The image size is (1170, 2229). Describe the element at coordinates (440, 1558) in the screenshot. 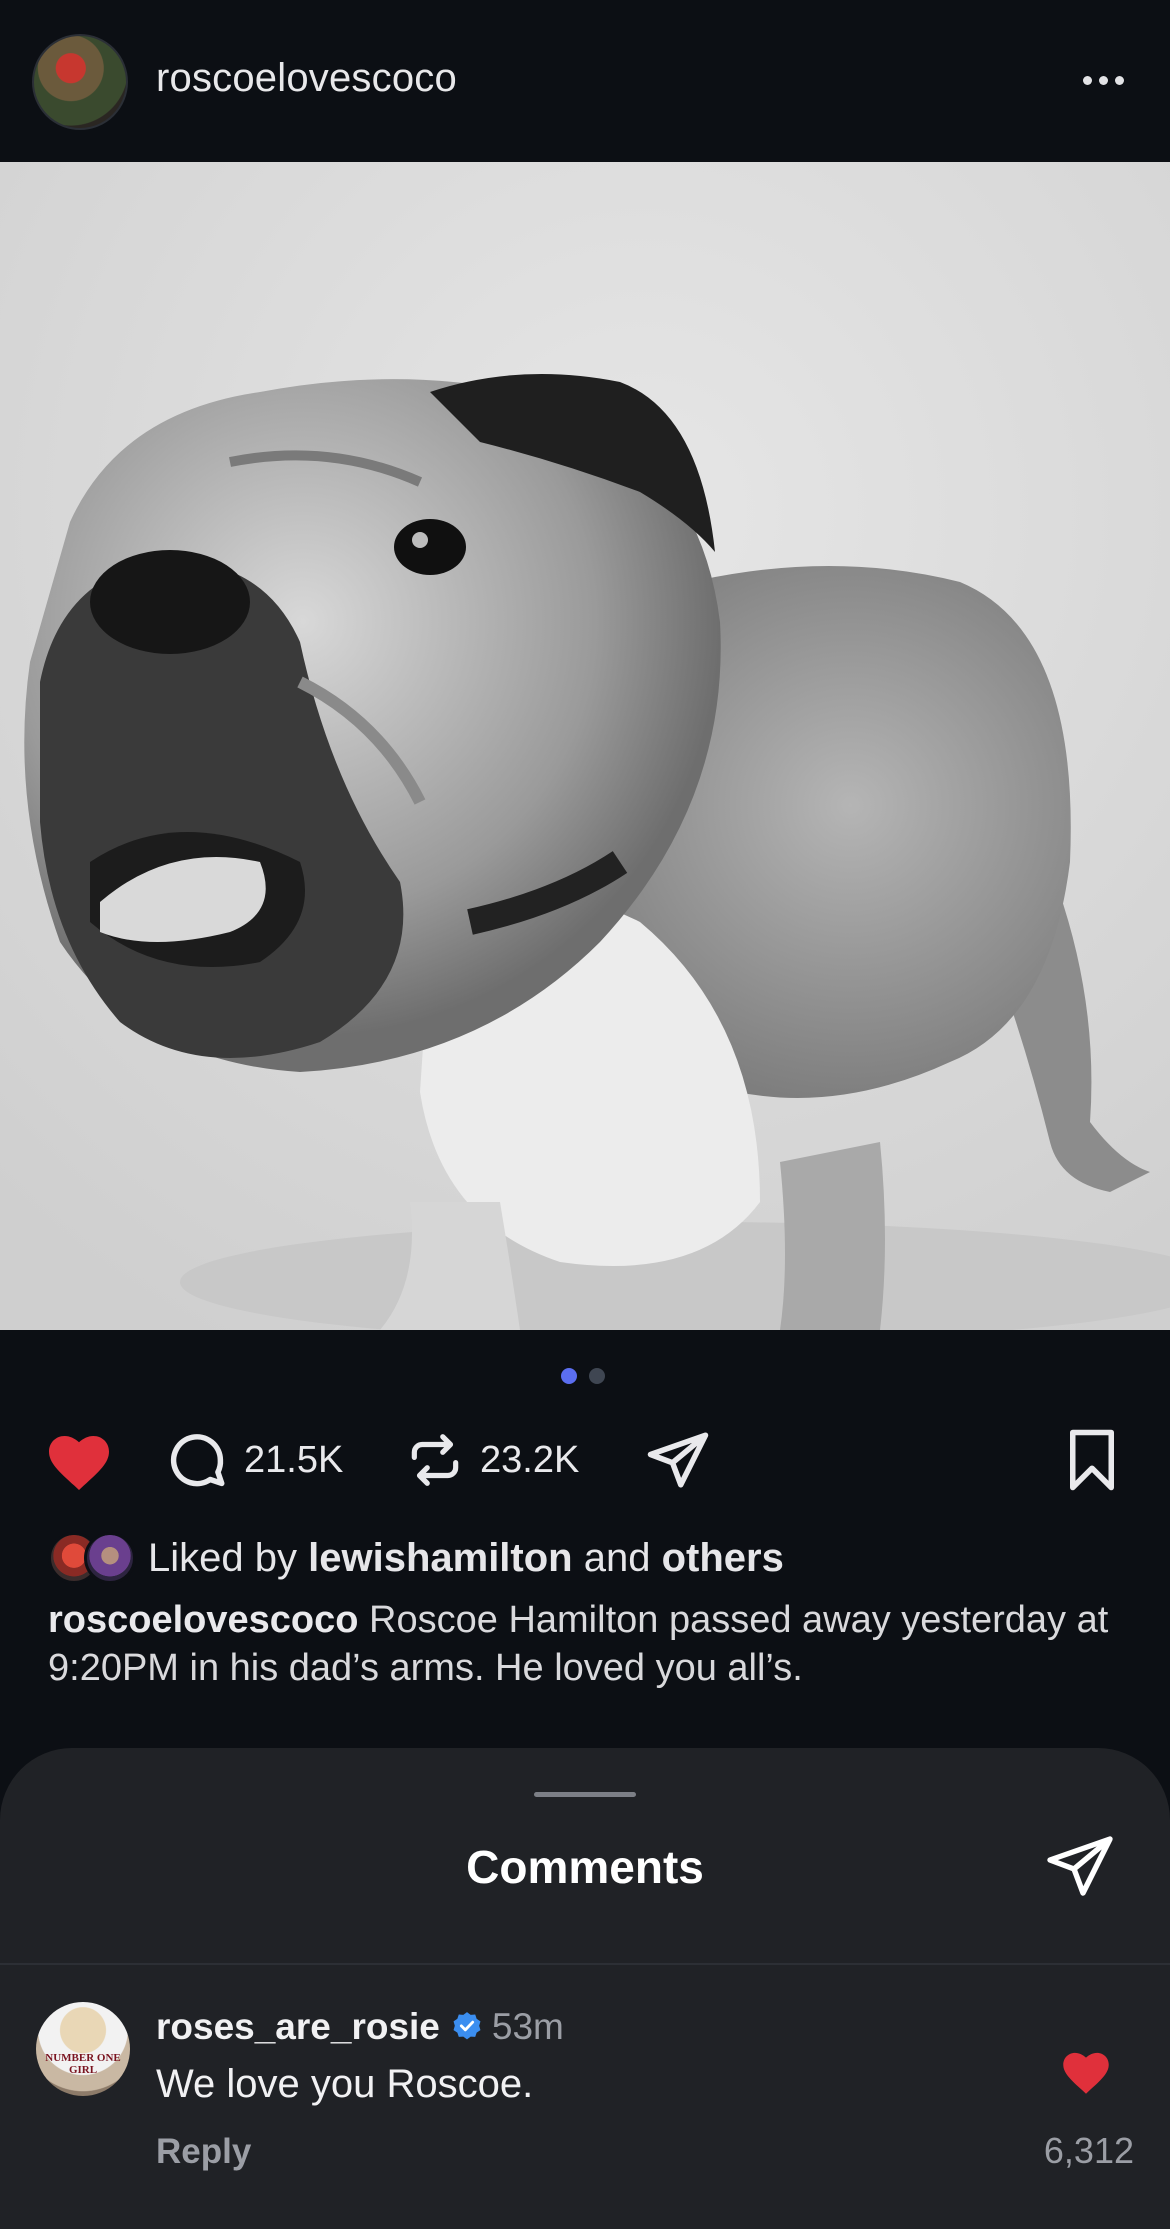

I see `liked-by-user: lewishamilton` at that location.